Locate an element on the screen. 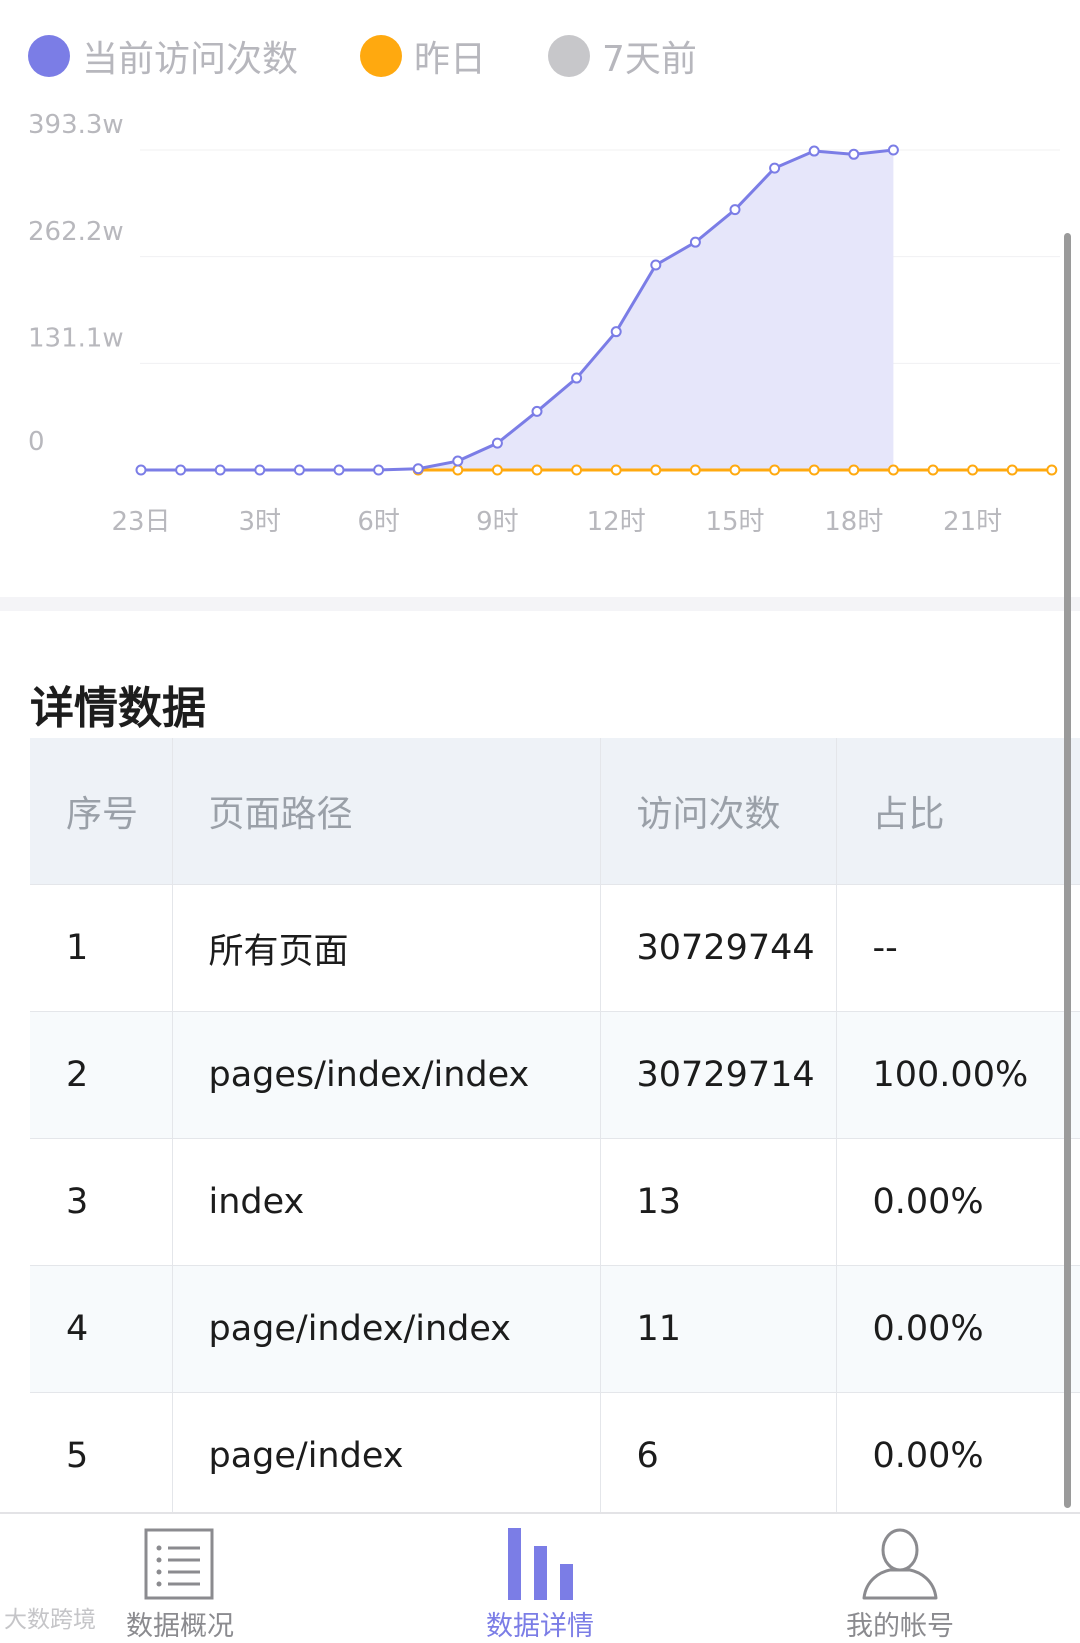 The height and width of the screenshot is (1643, 1080). x-tick-label: 15时 is located at coordinates (734, 522).